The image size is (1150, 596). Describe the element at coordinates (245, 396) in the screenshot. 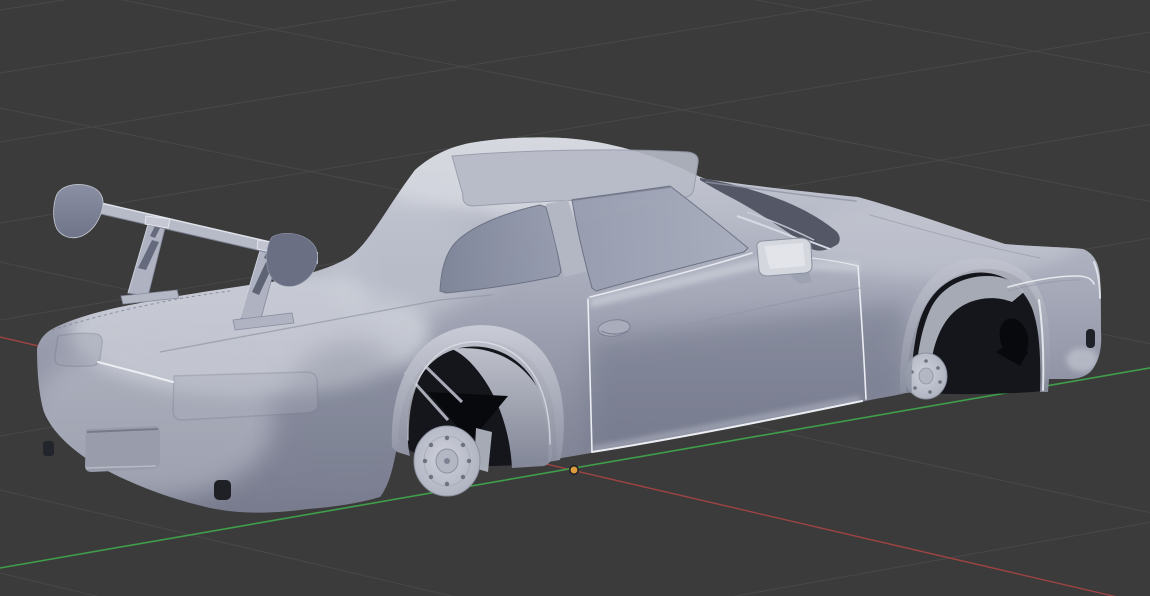

I see `taillight-right` at that location.